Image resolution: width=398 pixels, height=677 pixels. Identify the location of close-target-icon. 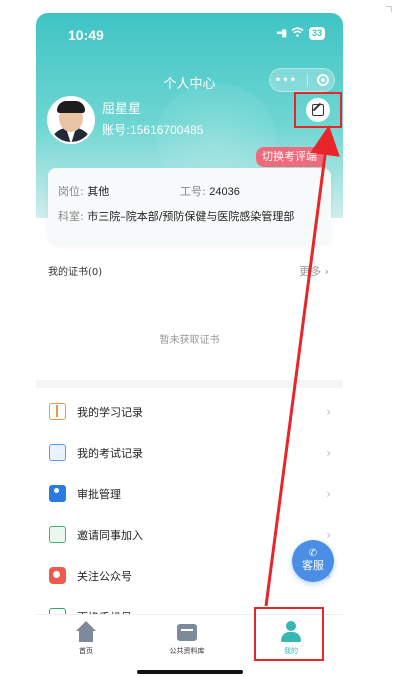
(323, 80).